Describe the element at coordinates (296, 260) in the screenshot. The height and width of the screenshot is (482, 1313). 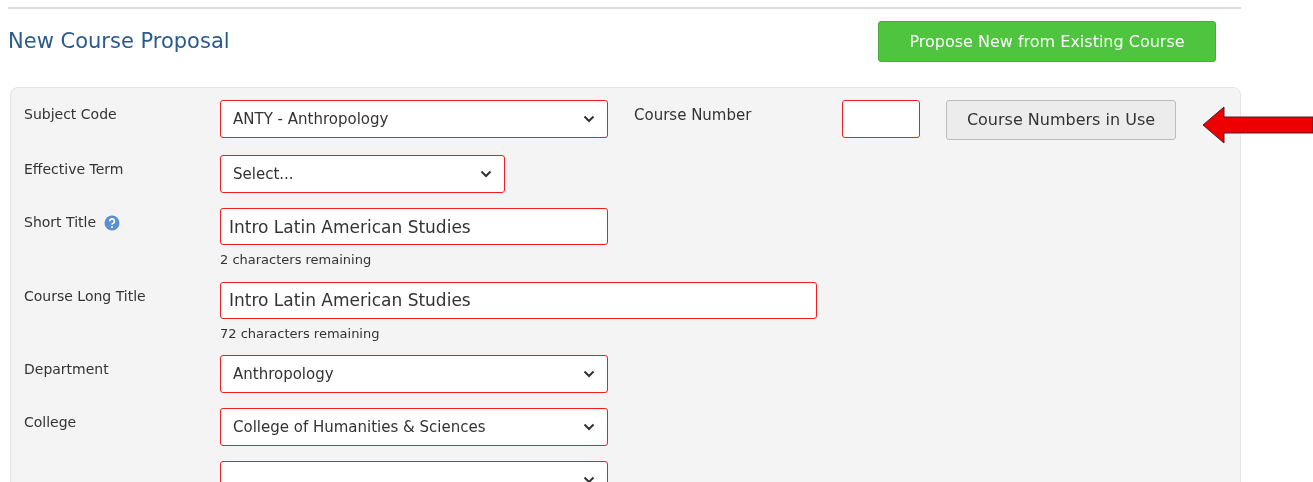
I see `helper-text: 2 characters remaining` at that location.